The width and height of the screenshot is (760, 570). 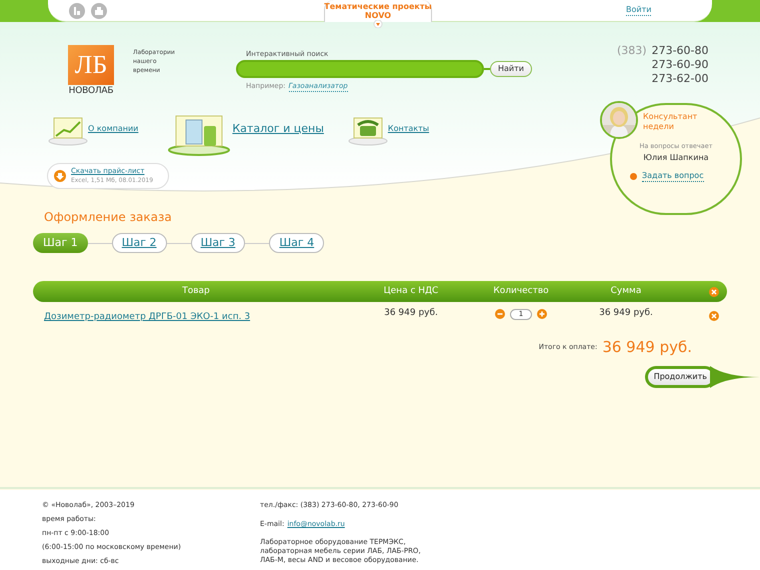 I want to click on login-link: Войти, so click(x=639, y=10).